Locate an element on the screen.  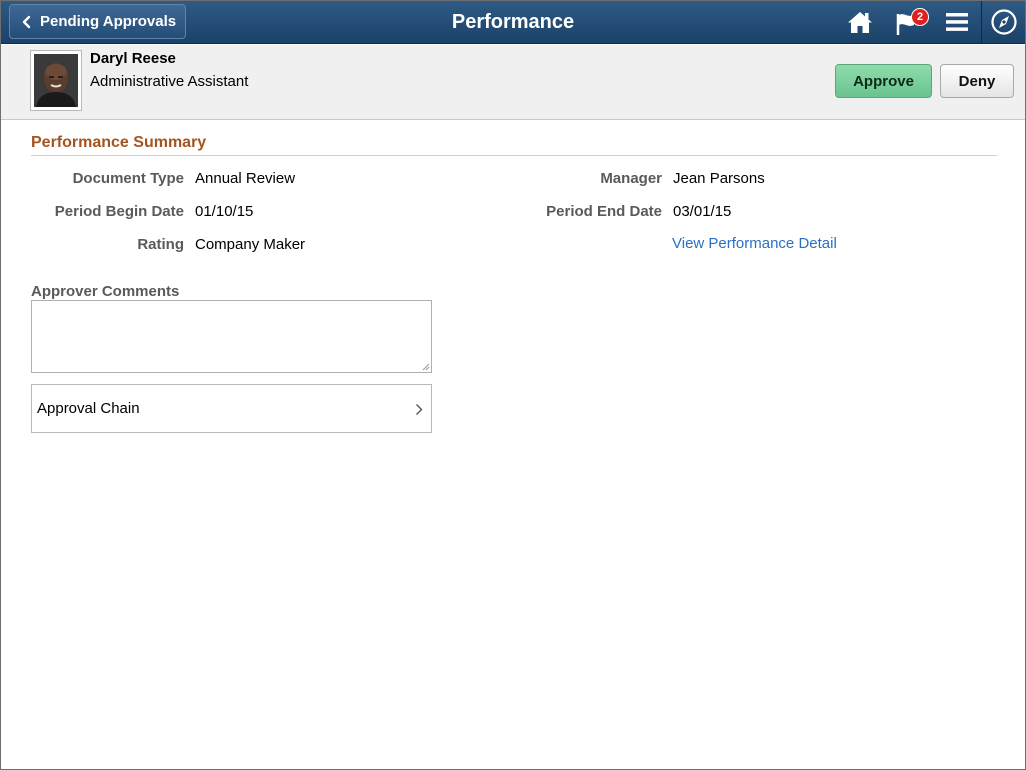
manager-label: Manager is located at coordinates (631, 178).